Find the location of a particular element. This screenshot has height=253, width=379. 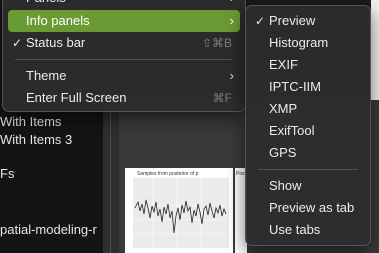

keyboard-shortcut: ⌘F is located at coordinates (222, 98).